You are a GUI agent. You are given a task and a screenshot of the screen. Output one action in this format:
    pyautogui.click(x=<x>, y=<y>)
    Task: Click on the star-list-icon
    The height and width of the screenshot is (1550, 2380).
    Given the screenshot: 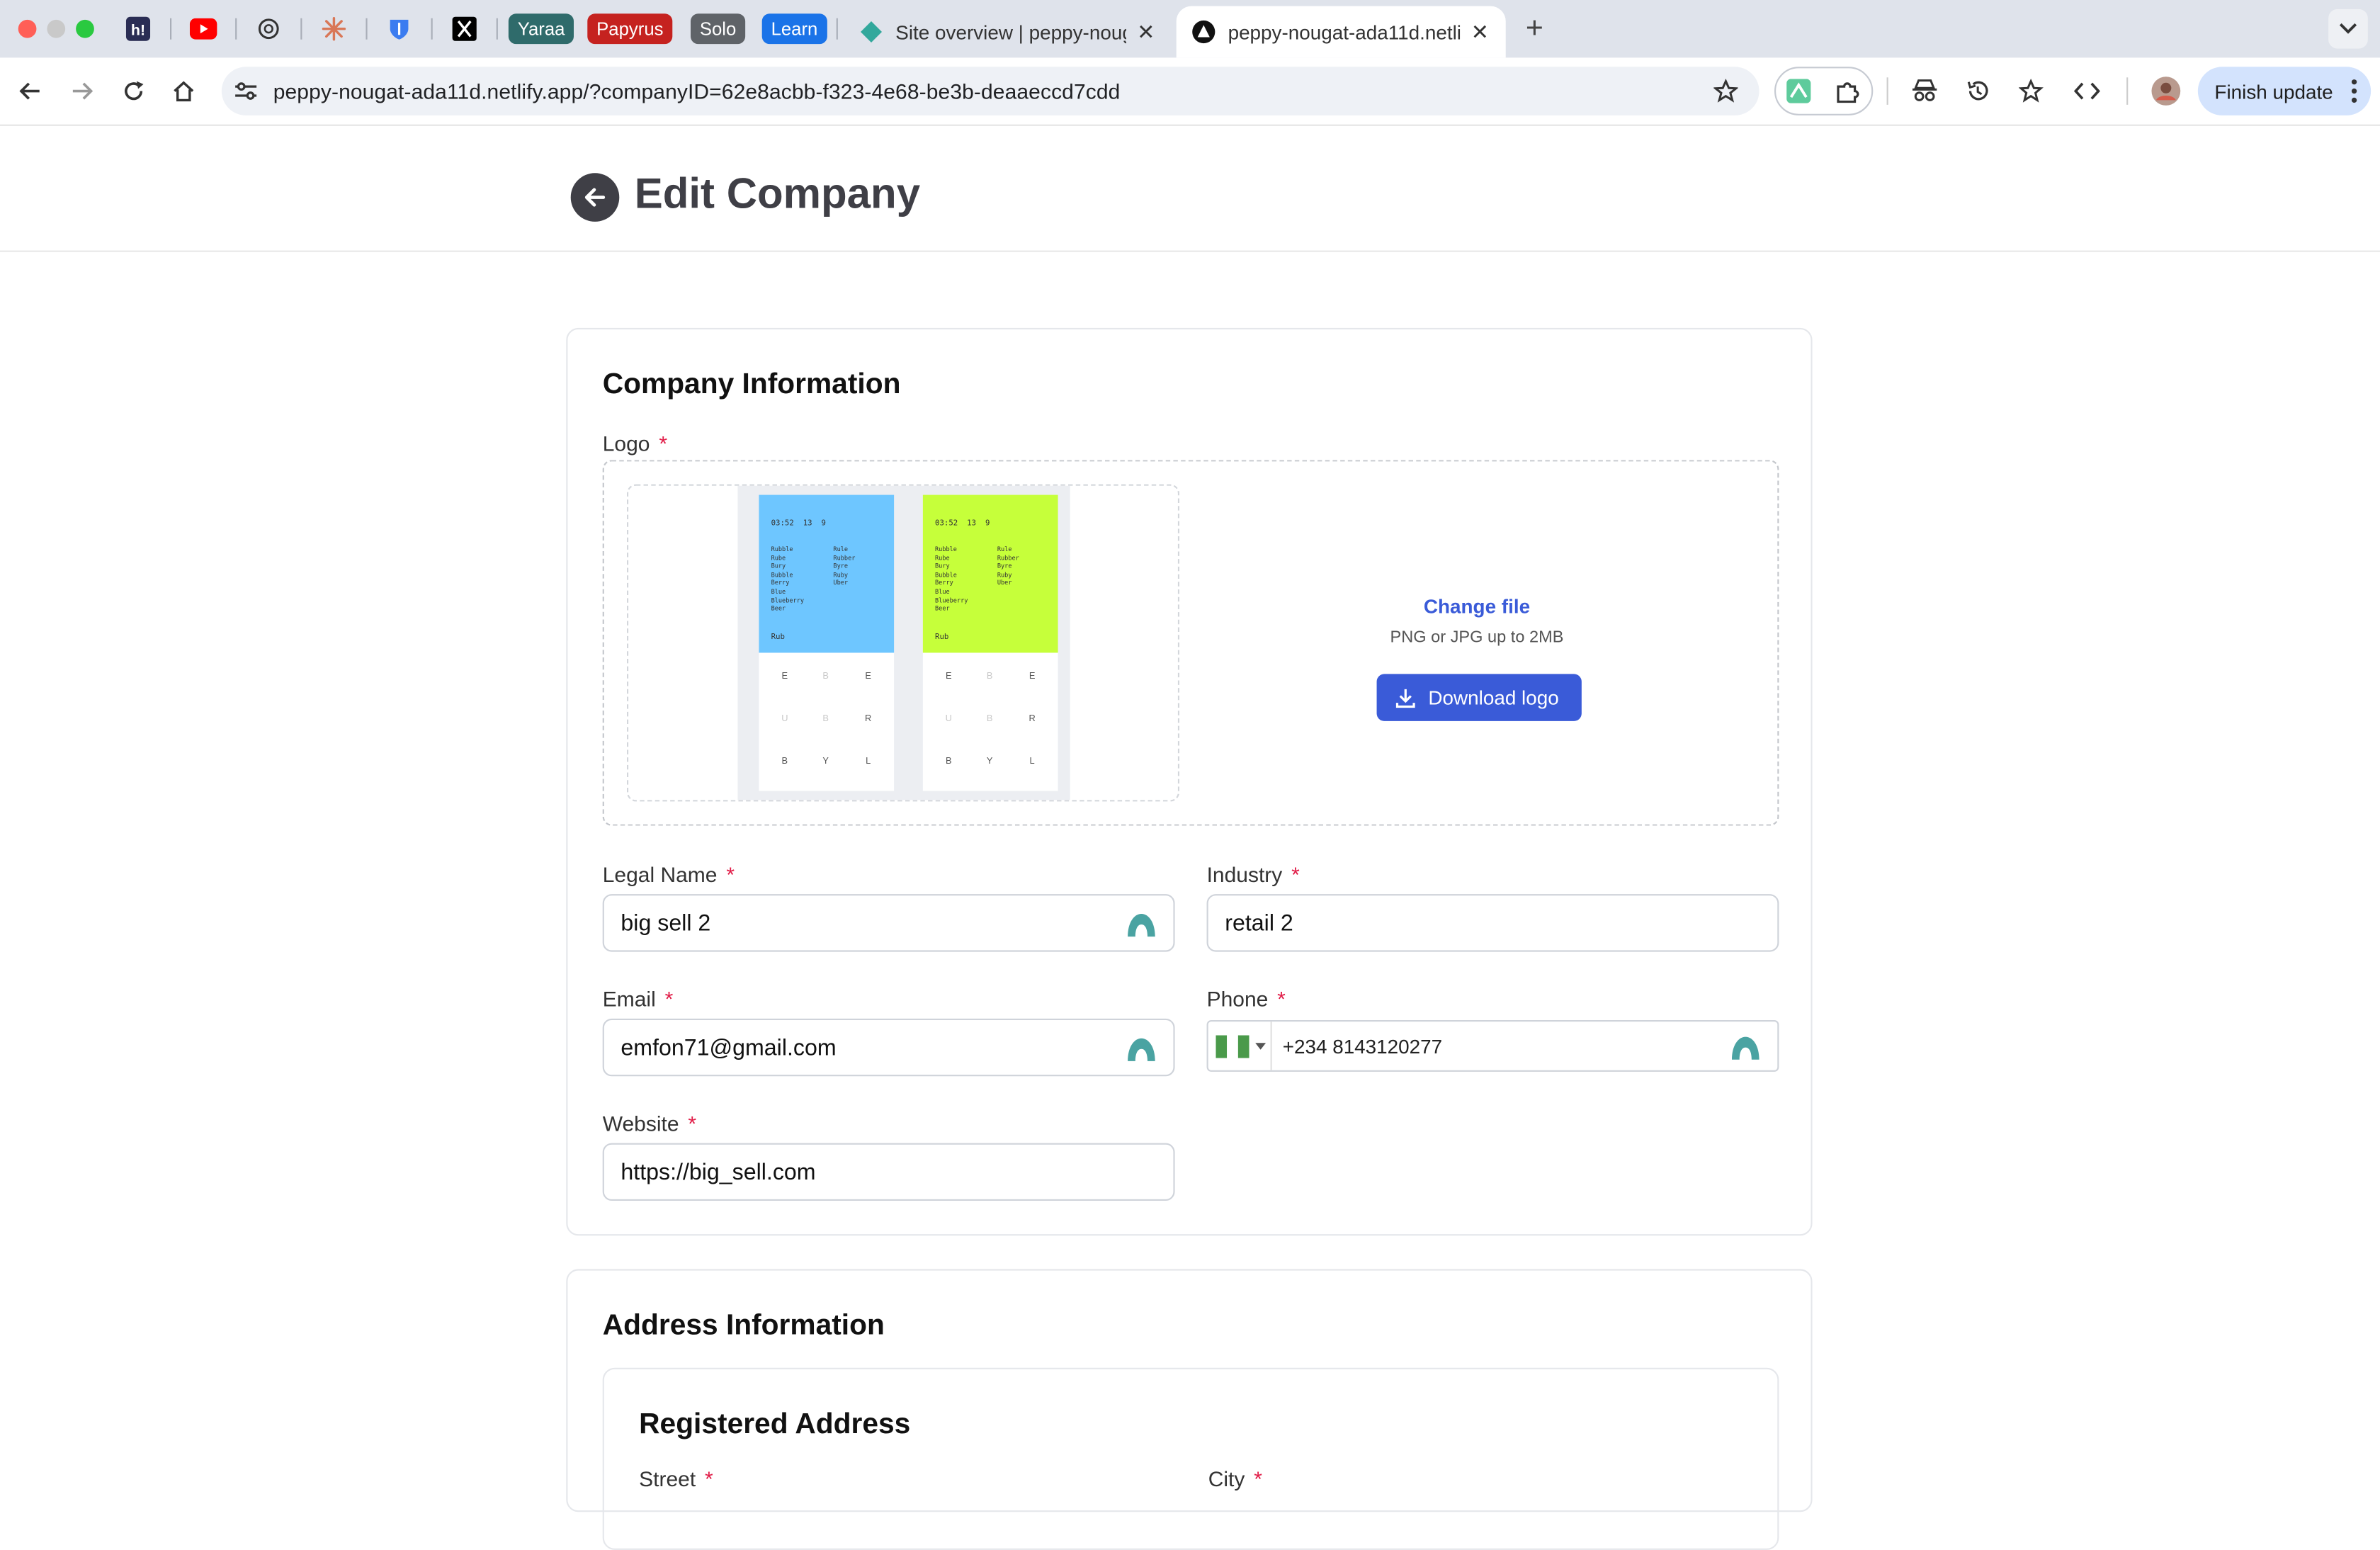 What is the action you would take?
    pyautogui.click(x=2031, y=91)
    